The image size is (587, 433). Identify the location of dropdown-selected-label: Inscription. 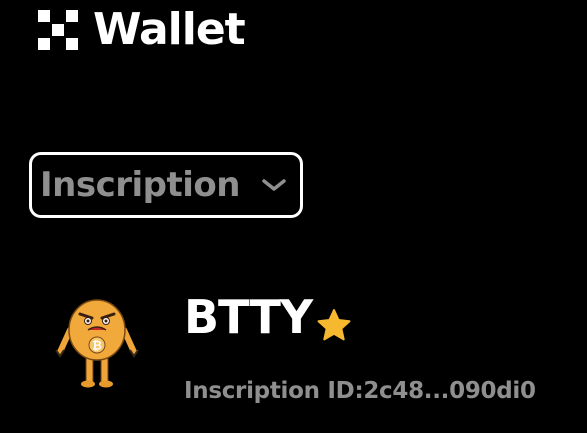
(140, 185).